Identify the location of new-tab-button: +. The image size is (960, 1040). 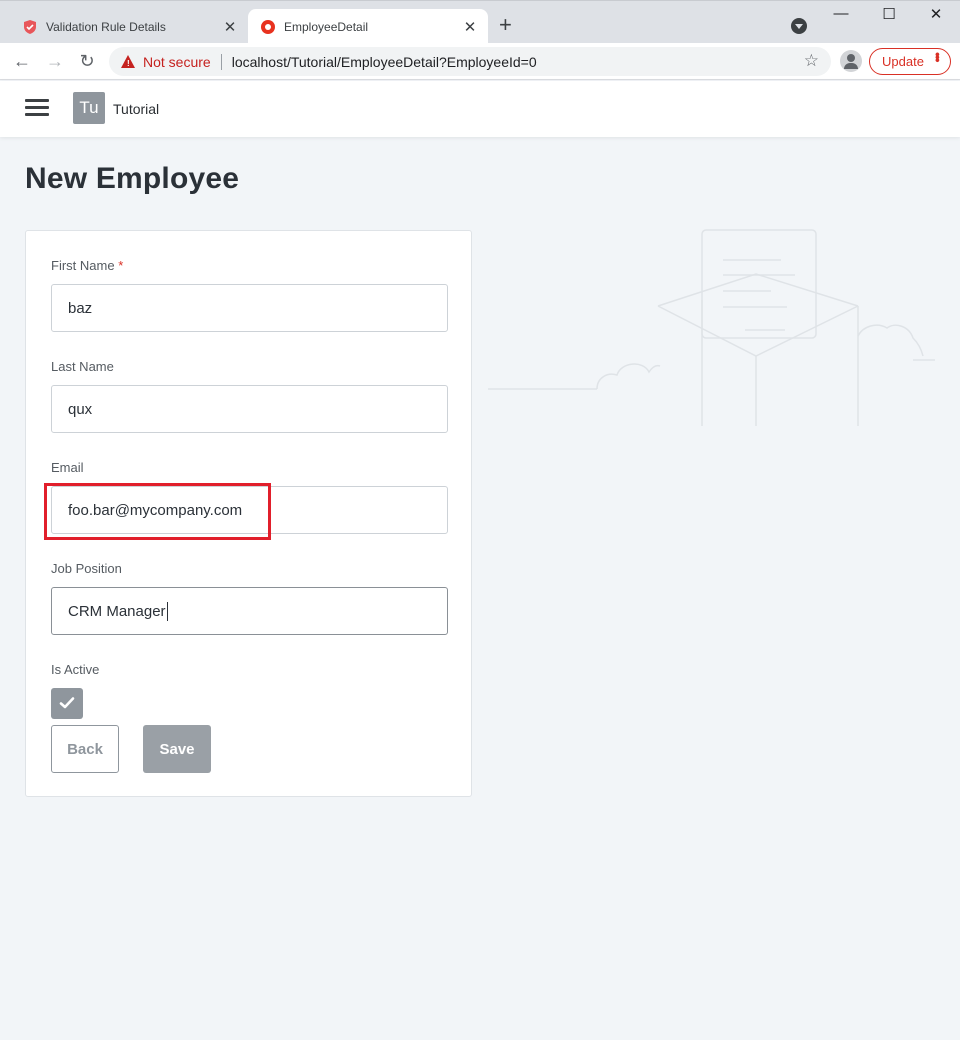
(505, 25).